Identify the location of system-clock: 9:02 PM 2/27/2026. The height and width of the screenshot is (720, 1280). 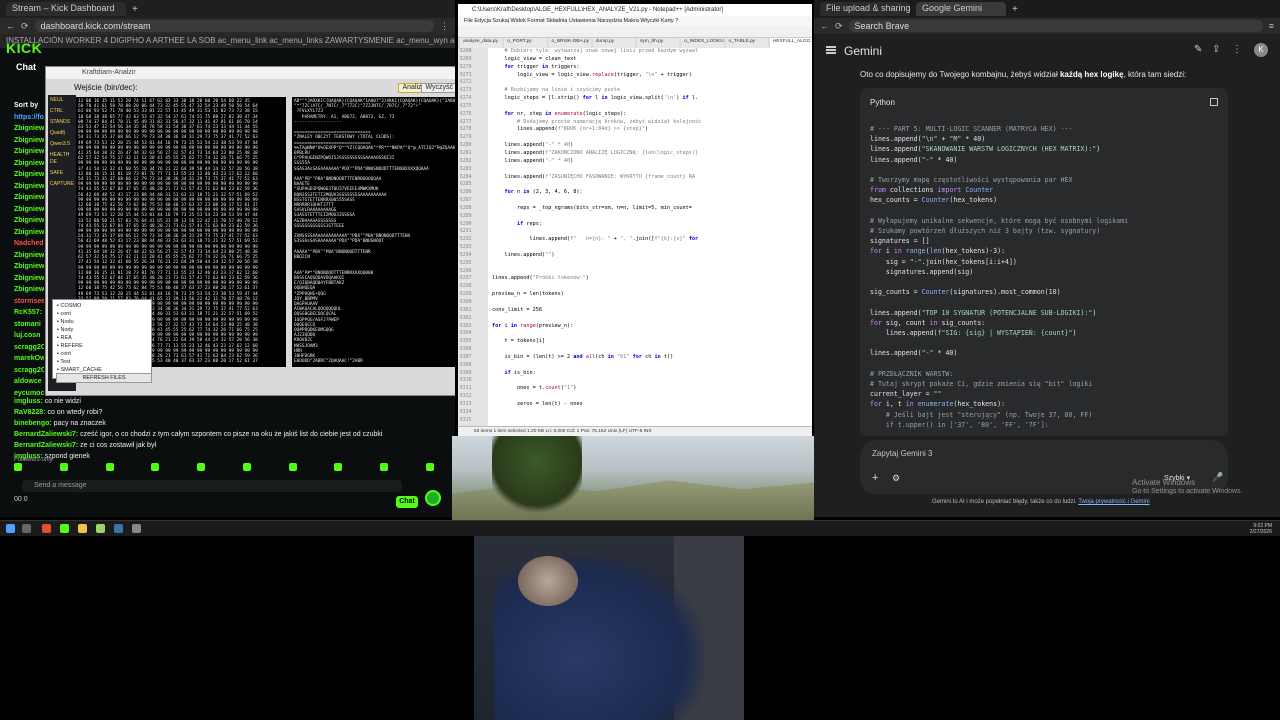
(1261, 529).